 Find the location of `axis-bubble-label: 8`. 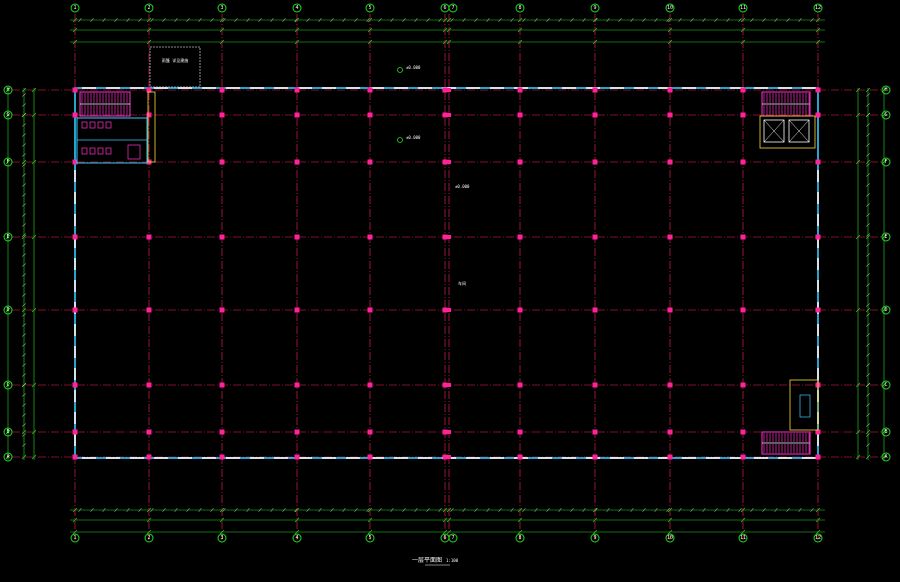

axis-bubble-label: 8 is located at coordinates (519, 8).